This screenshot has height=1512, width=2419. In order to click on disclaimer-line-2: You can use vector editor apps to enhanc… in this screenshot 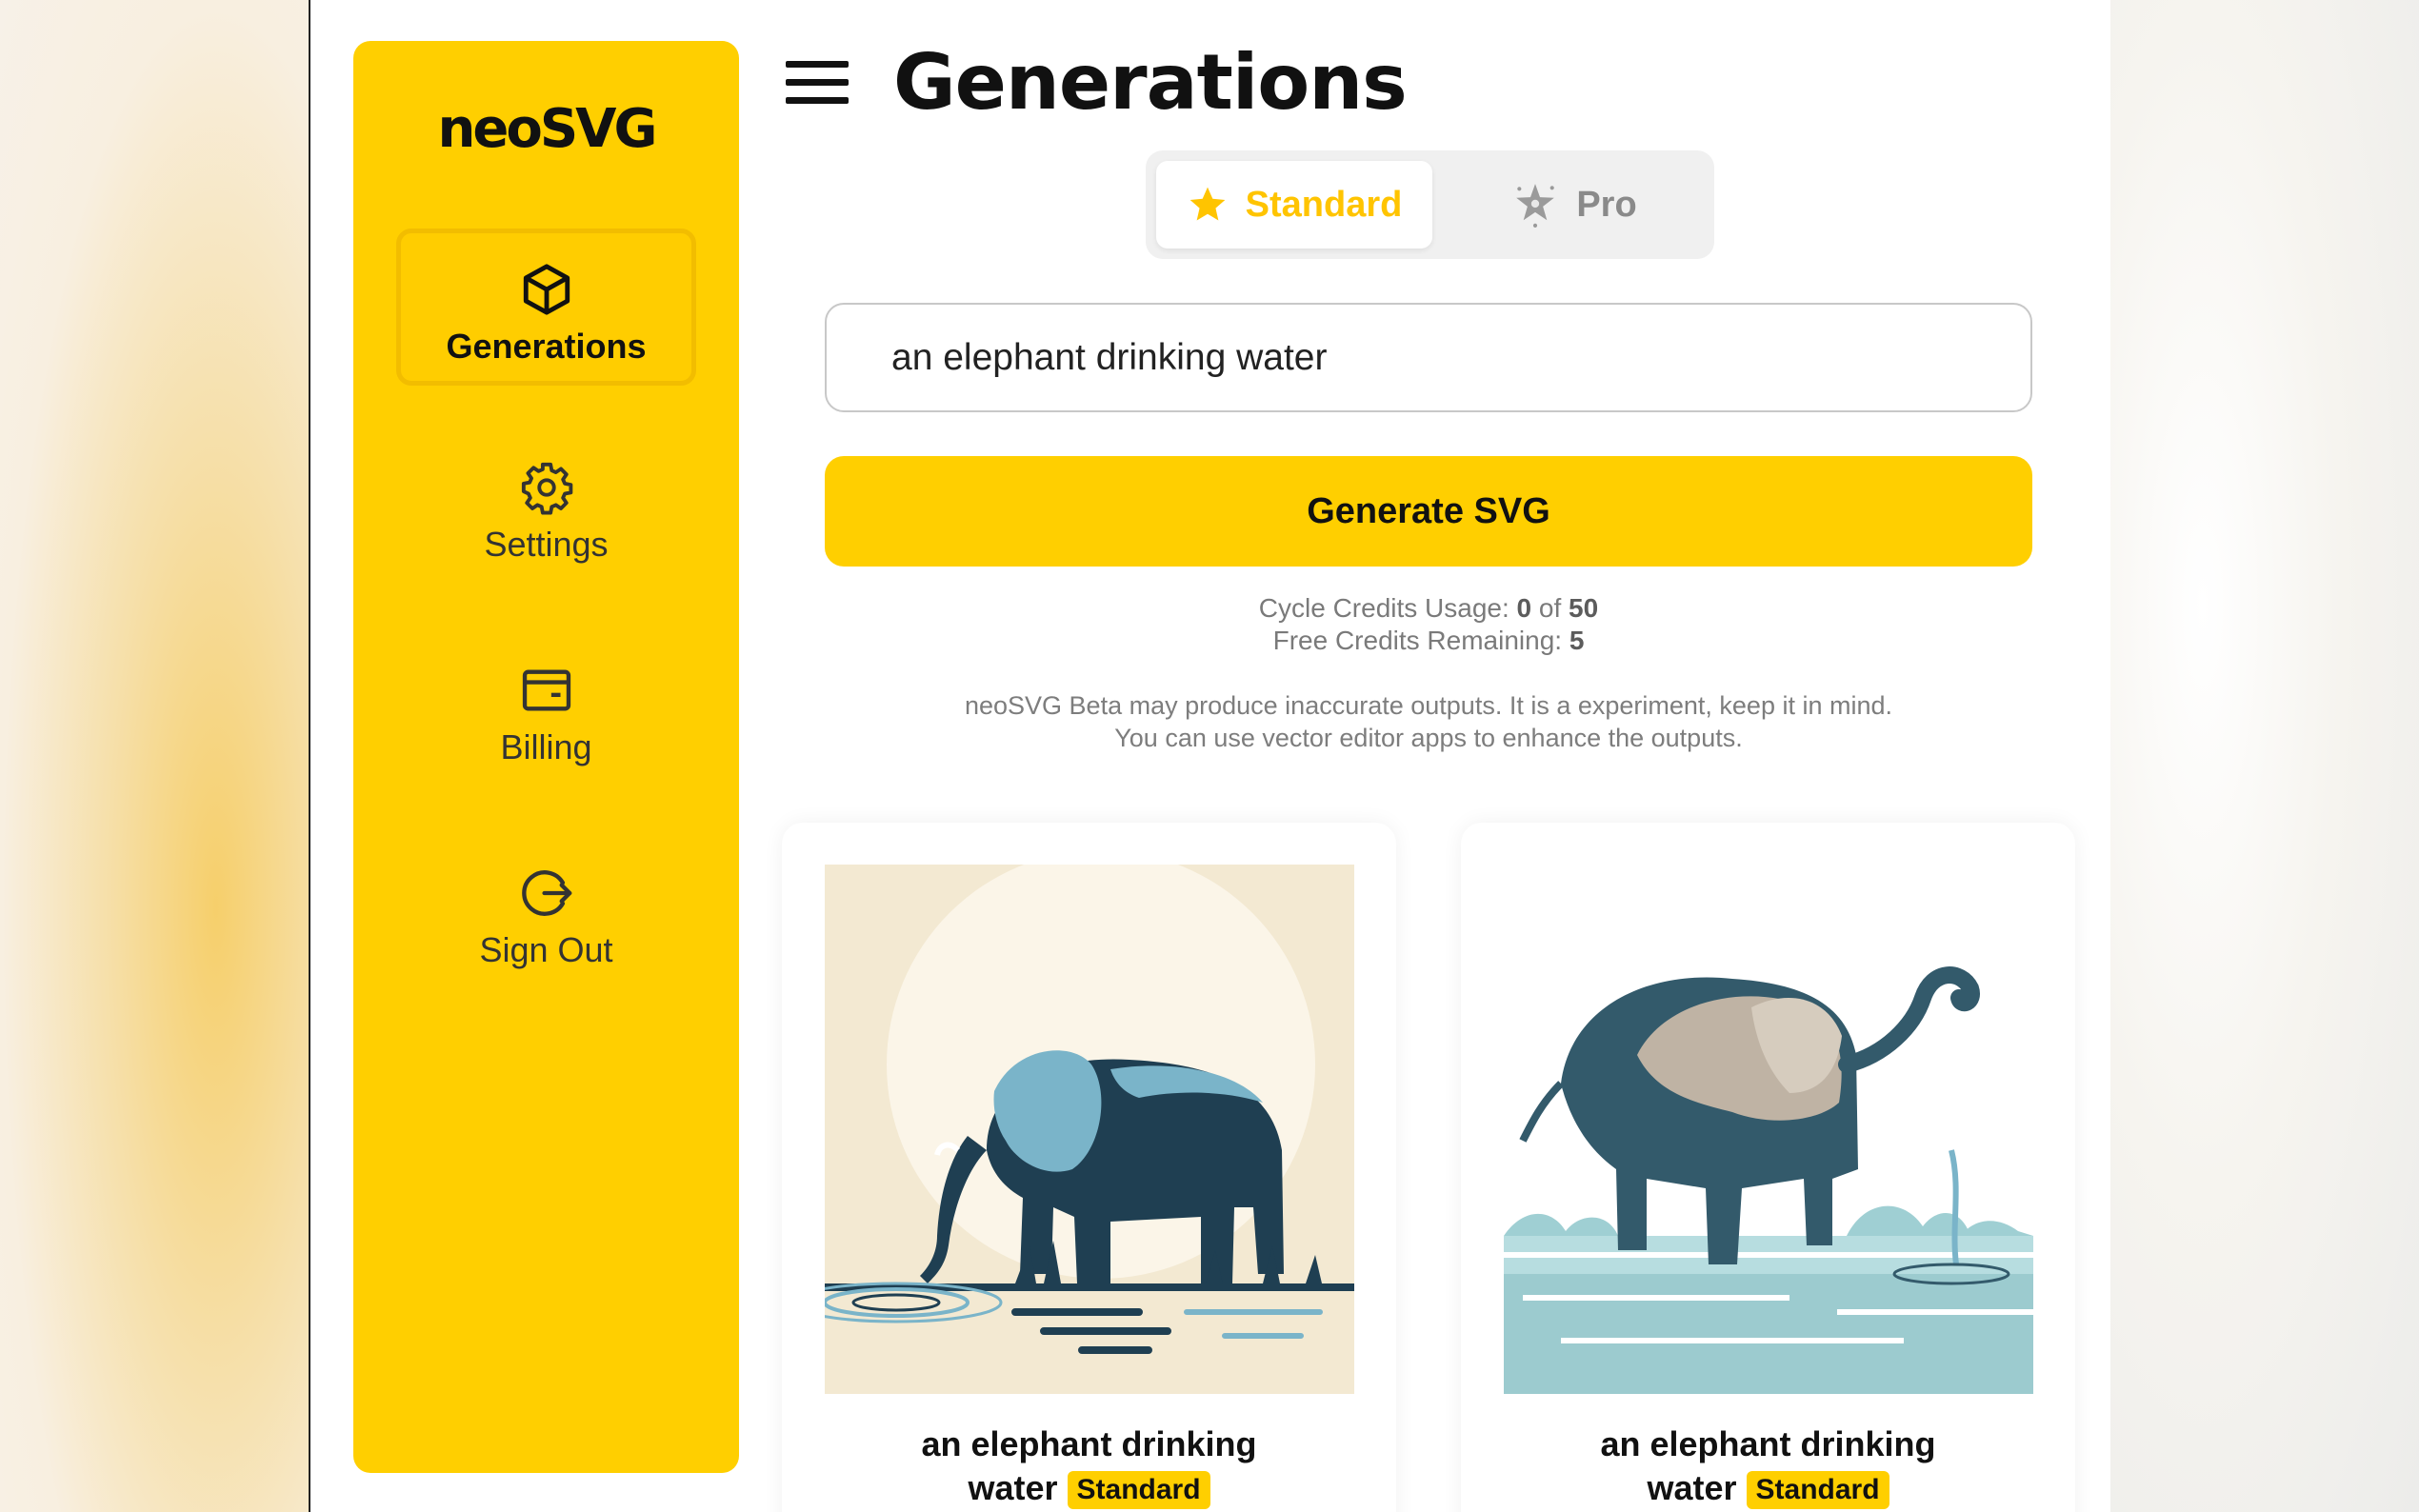, I will do `click(1428, 738)`.